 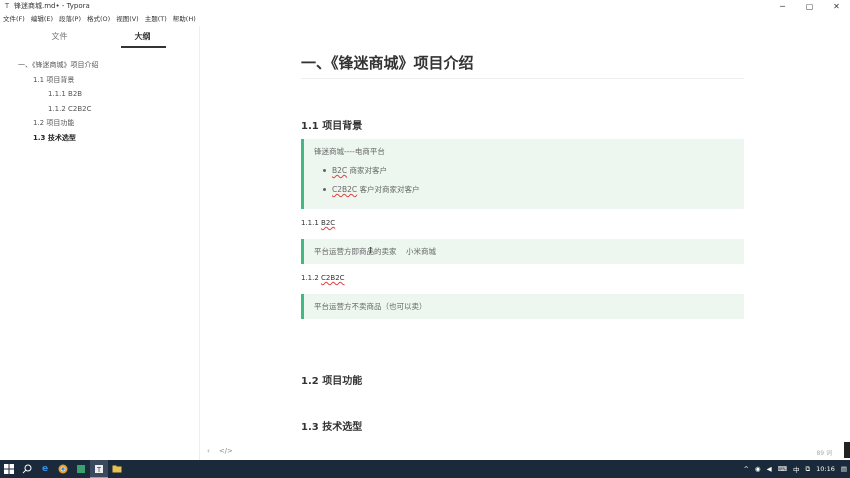 I want to click on outline-item-tech: 1.3 技术选型, so click(x=99, y=138).